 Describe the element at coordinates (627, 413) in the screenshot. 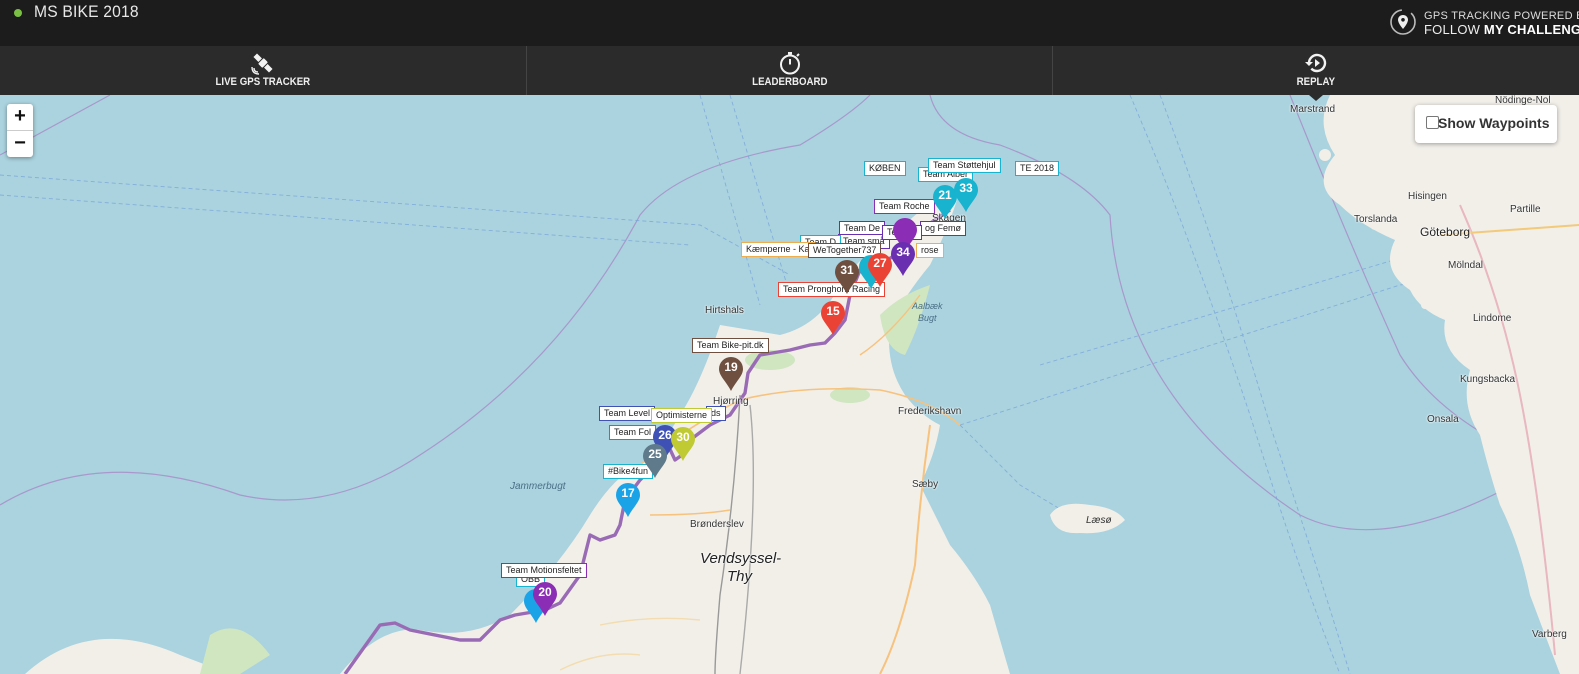

I see `team-label: Team Level` at that location.